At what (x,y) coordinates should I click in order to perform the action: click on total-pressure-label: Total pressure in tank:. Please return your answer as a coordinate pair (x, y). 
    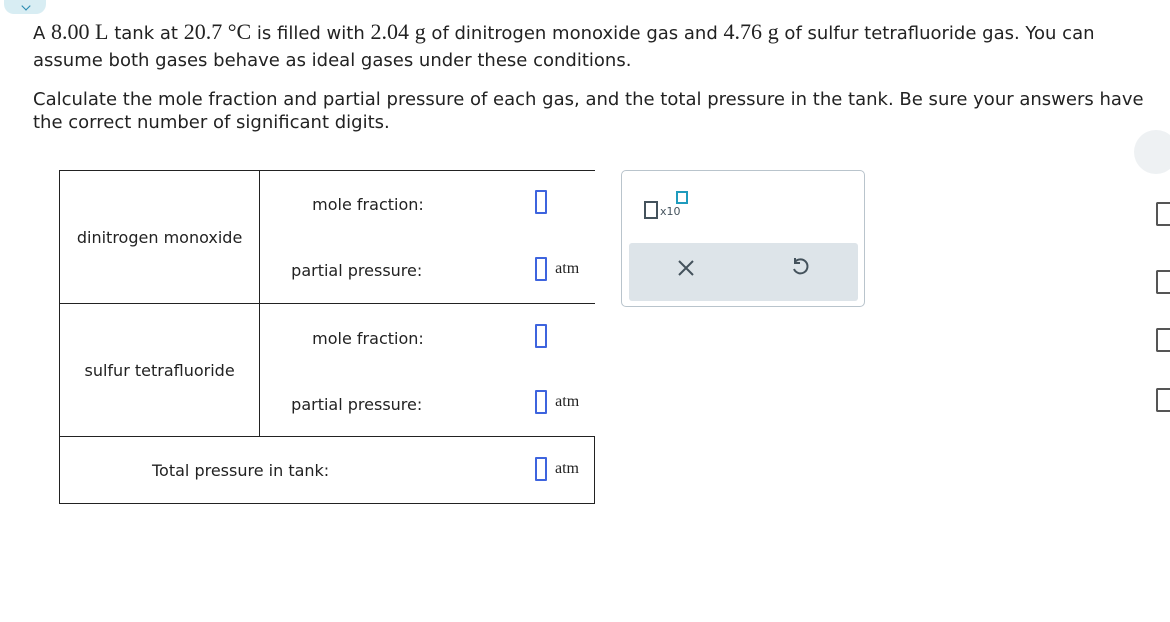
    Looking at the image, I should click on (241, 470).